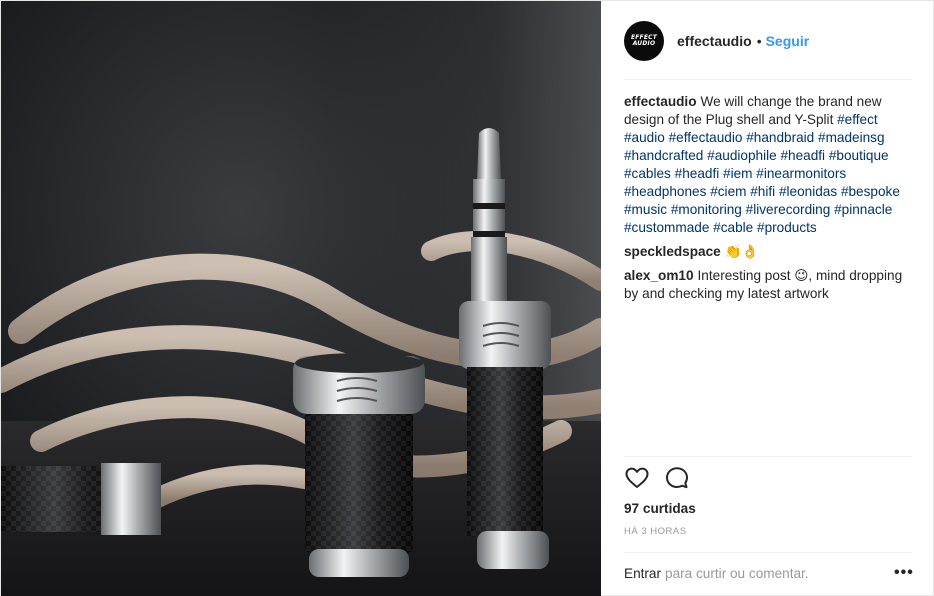  I want to click on comment-username: speckledspace, so click(672, 251).